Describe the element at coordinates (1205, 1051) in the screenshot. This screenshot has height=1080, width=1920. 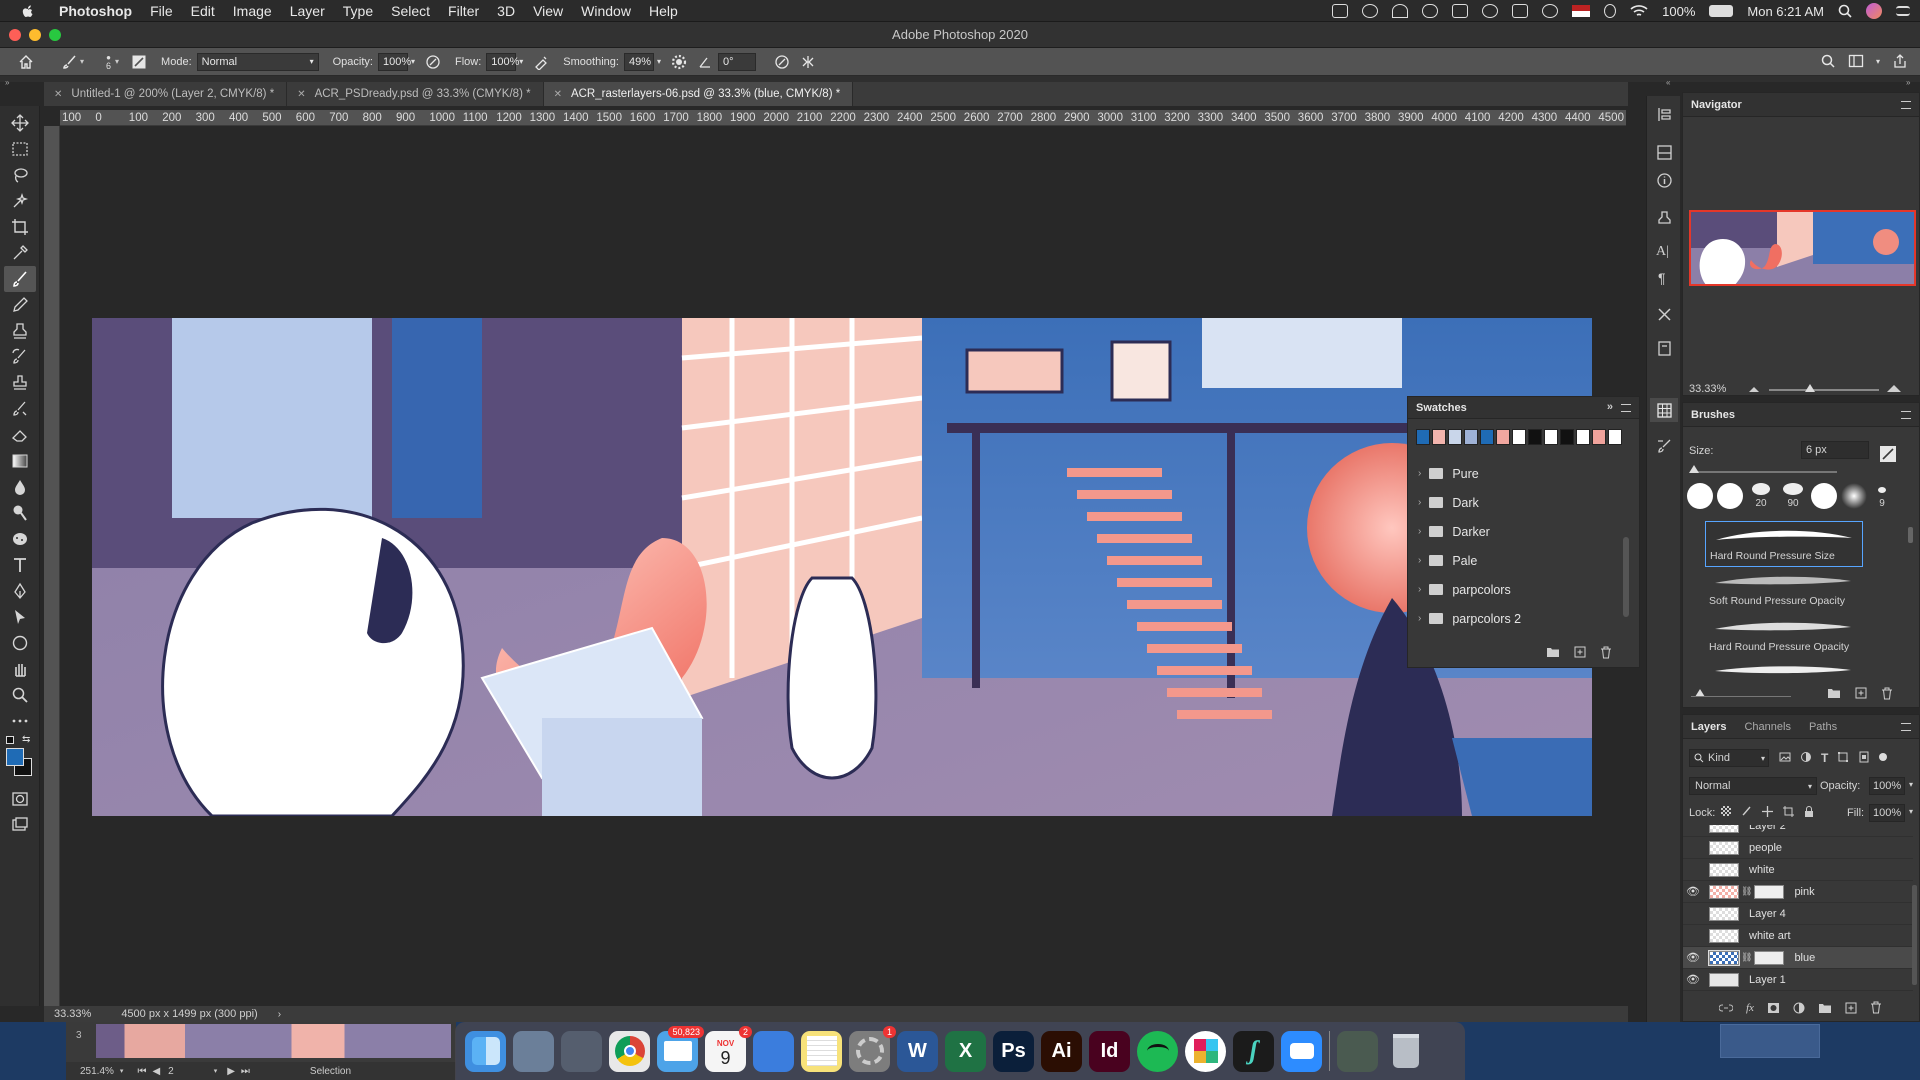
I see `slack-icon` at that location.